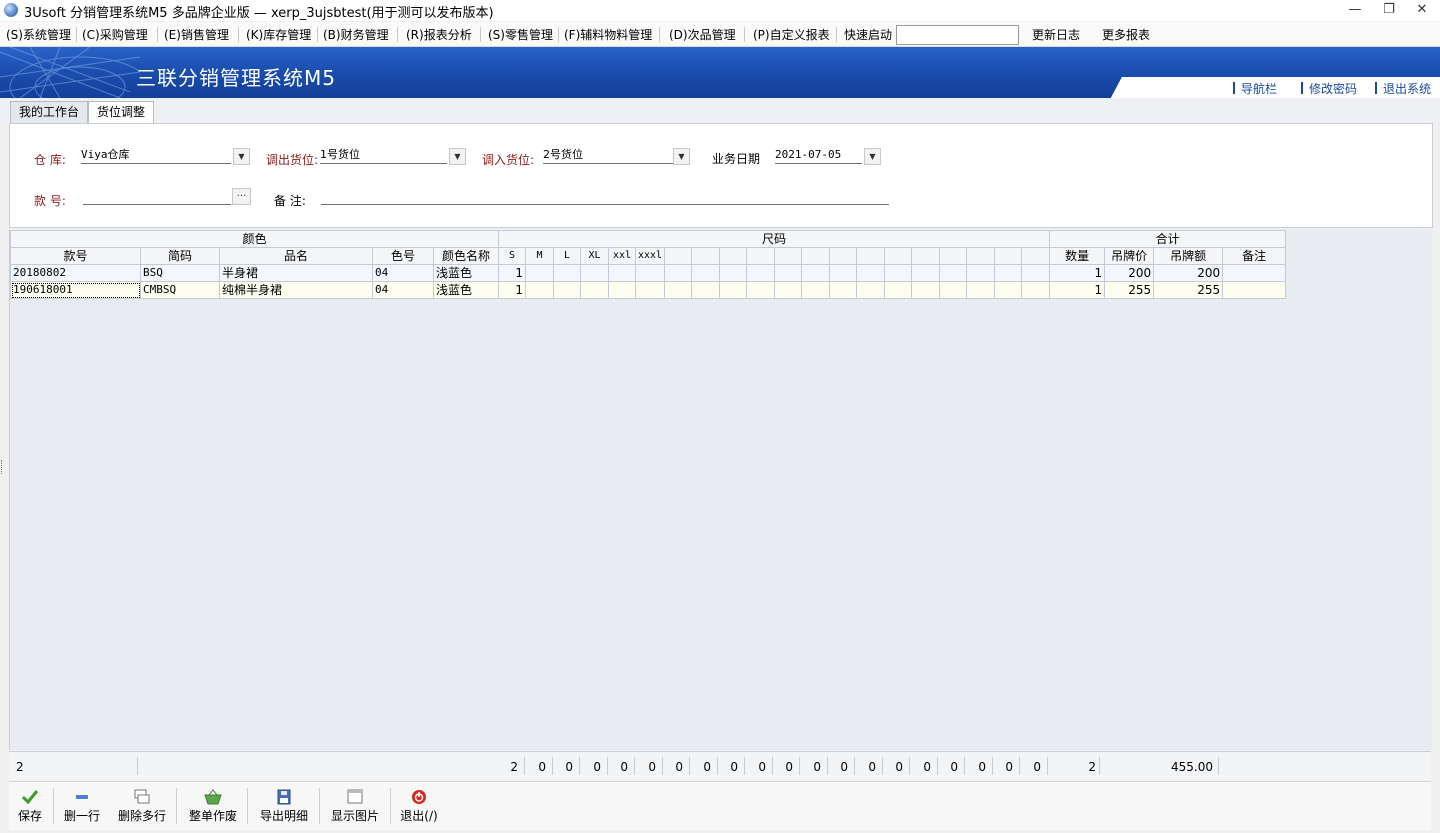  What do you see at coordinates (1188, 256) in the screenshot?
I see `column-header: 吊牌额` at bounding box center [1188, 256].